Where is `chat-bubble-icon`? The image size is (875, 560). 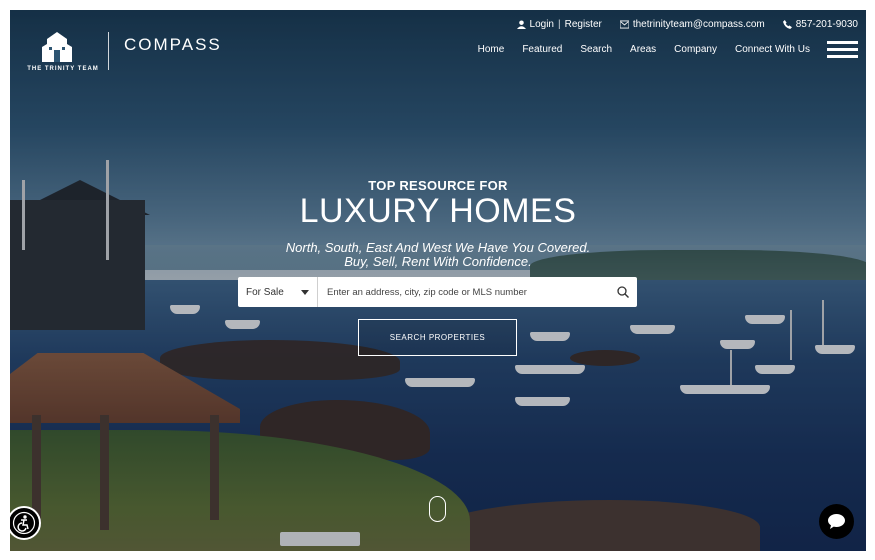
chat-bubble-icon is located at coordinates (836, 521).